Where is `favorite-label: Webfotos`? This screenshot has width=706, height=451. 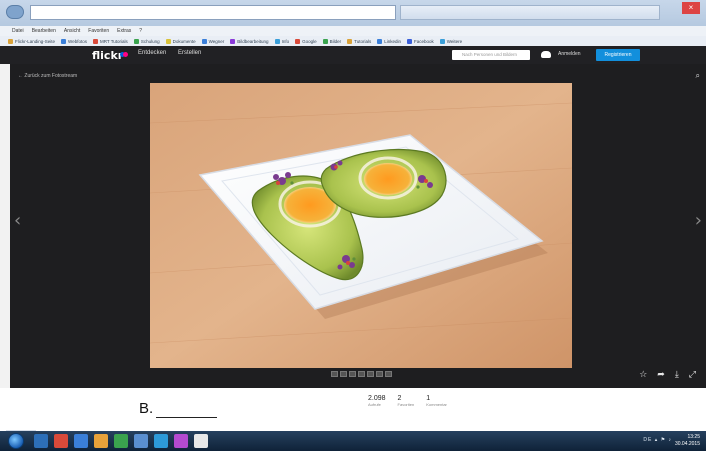 favorite-label: Webfotos is located at coordinates (77, 41).